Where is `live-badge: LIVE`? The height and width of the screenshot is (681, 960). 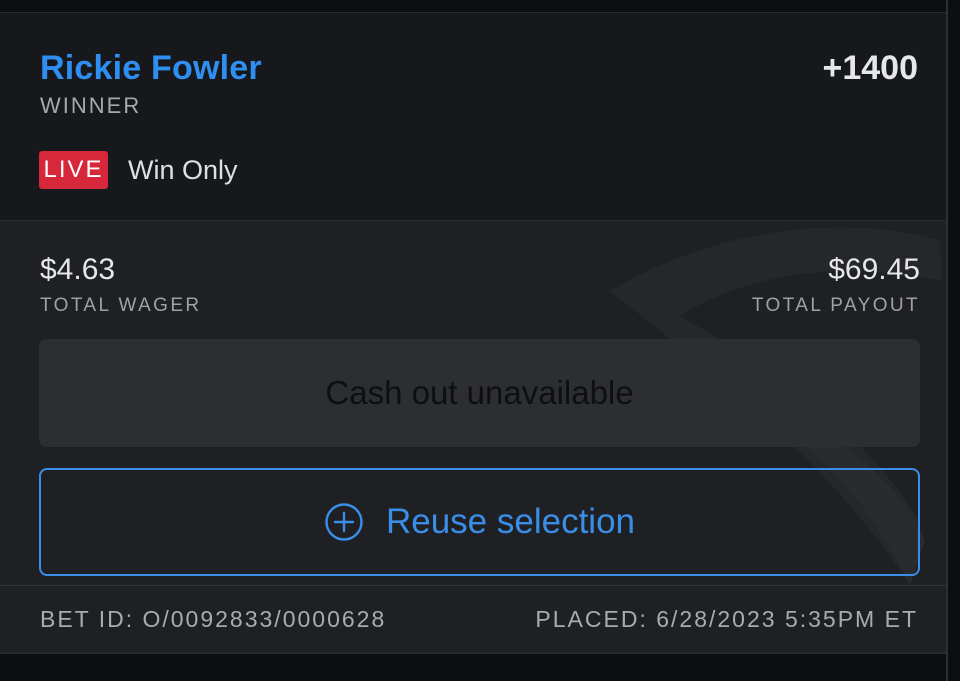 live-badge: LIVE is located at coordinates (73, 170).